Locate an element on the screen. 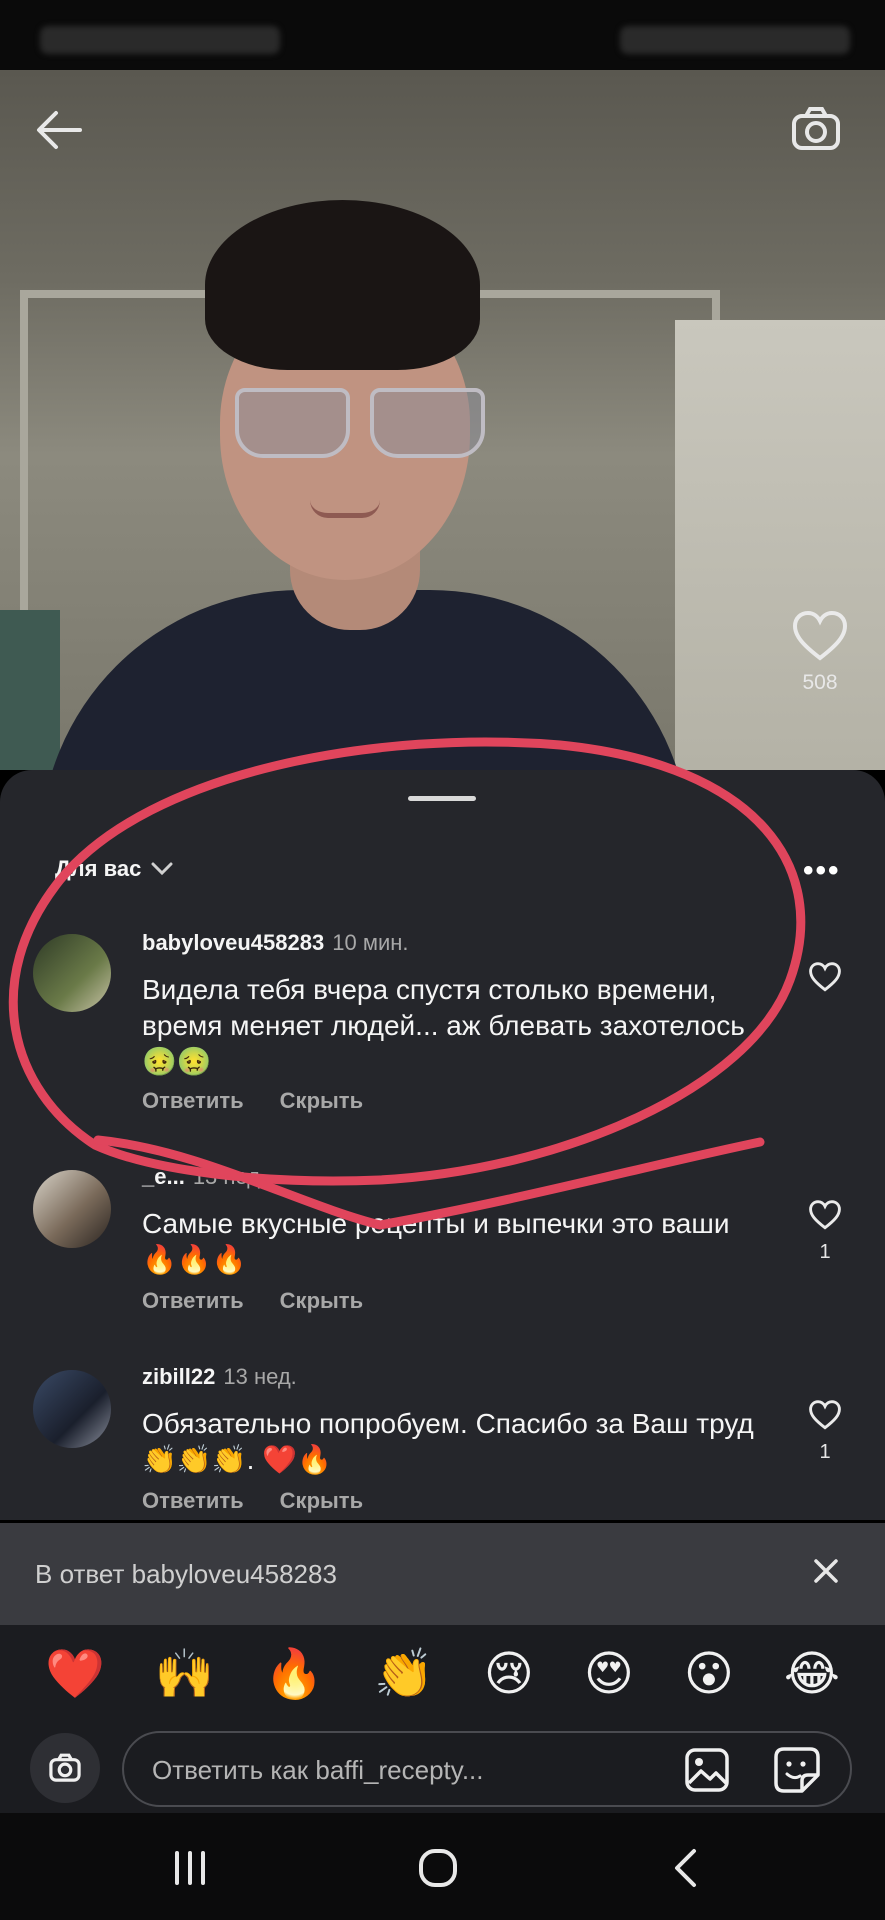  sheet-grabber is located at coordinates (442, 798).